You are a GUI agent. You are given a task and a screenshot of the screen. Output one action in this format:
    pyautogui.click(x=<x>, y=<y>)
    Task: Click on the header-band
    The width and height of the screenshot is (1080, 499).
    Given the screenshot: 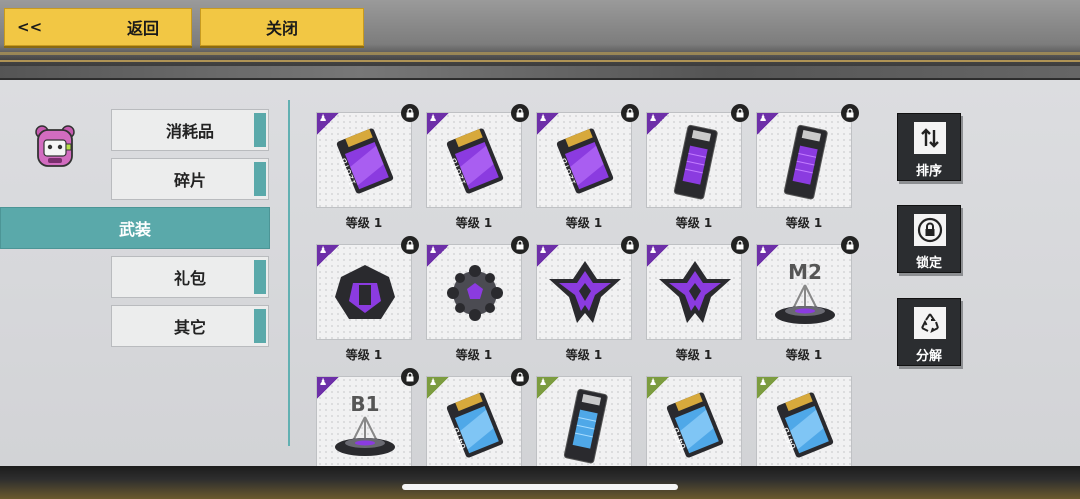 What is the action you would take?
    pyautogui.click(x=540, y=72)
    